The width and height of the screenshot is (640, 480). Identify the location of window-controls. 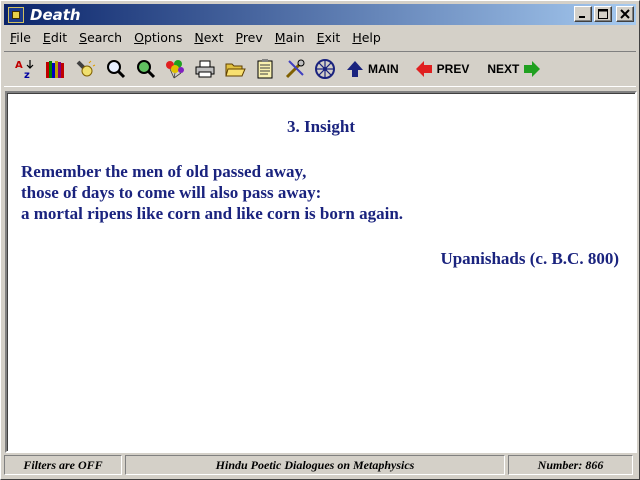
(604, 14).